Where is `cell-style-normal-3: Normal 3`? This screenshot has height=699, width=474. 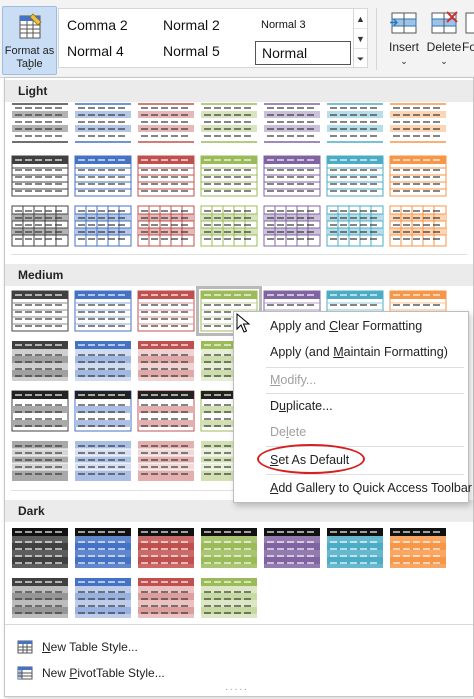
cell-style-normal-3: Normal 3 is located at coordinates (283, 25).